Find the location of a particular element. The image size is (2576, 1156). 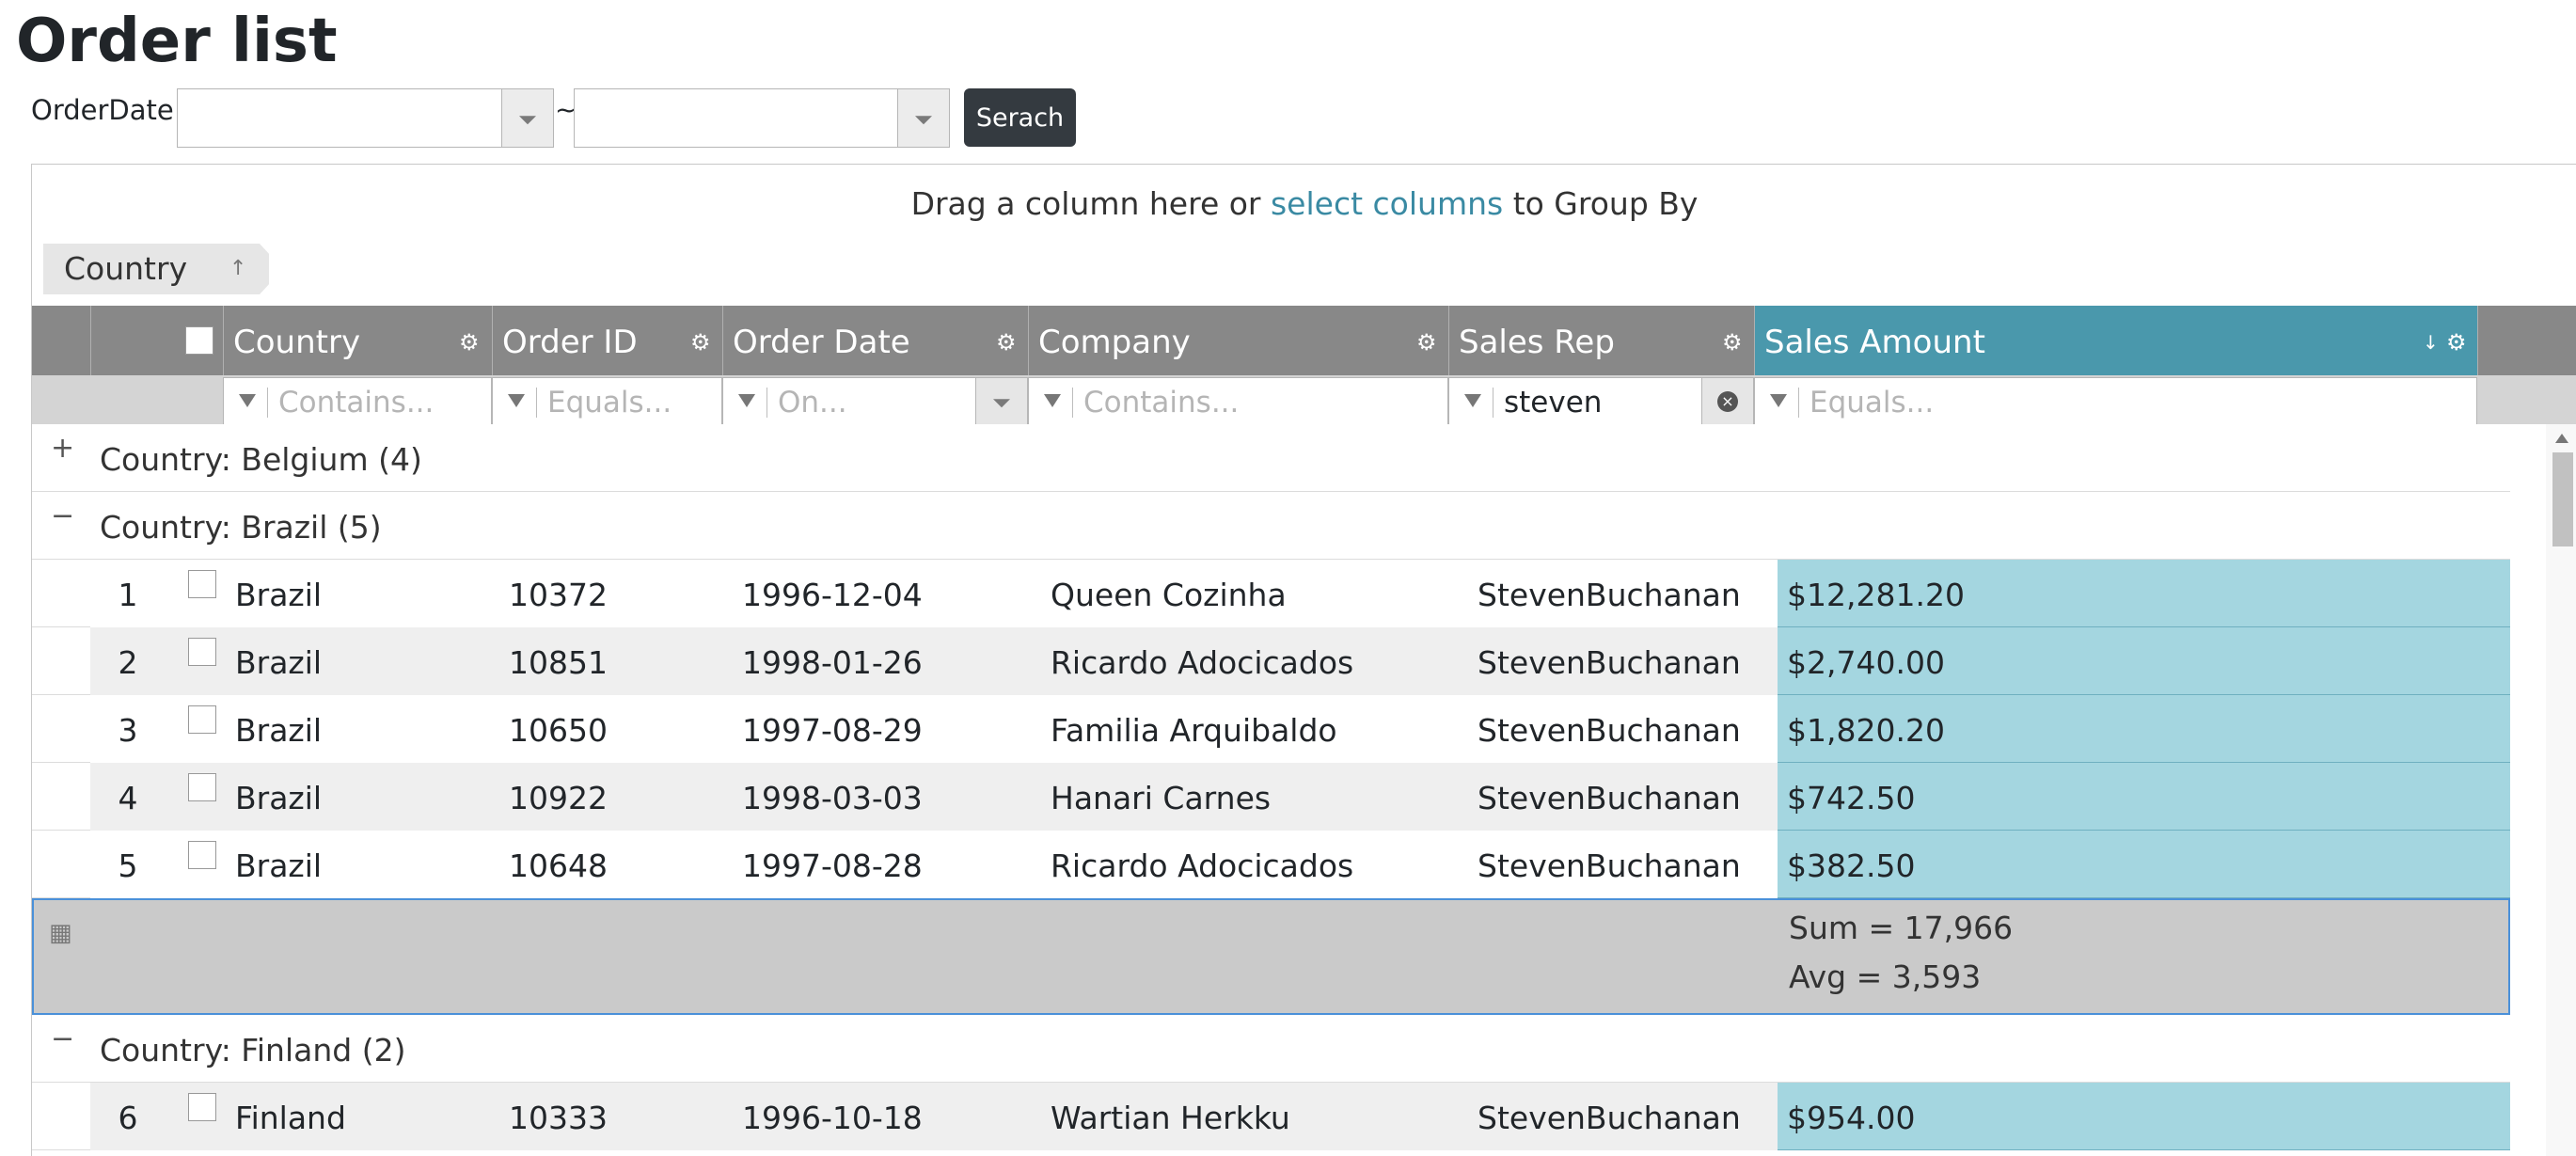

header-country: Country ⚙ is located at coordinates (357, 340).